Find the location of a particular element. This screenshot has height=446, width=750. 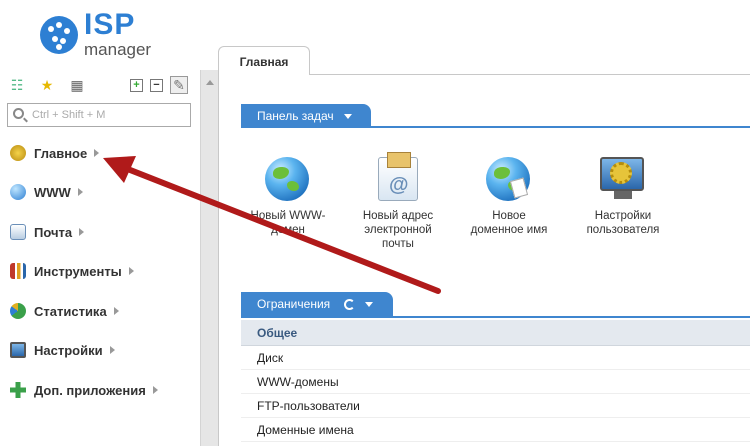

monitor-icon is located at coordinates (18, 350).